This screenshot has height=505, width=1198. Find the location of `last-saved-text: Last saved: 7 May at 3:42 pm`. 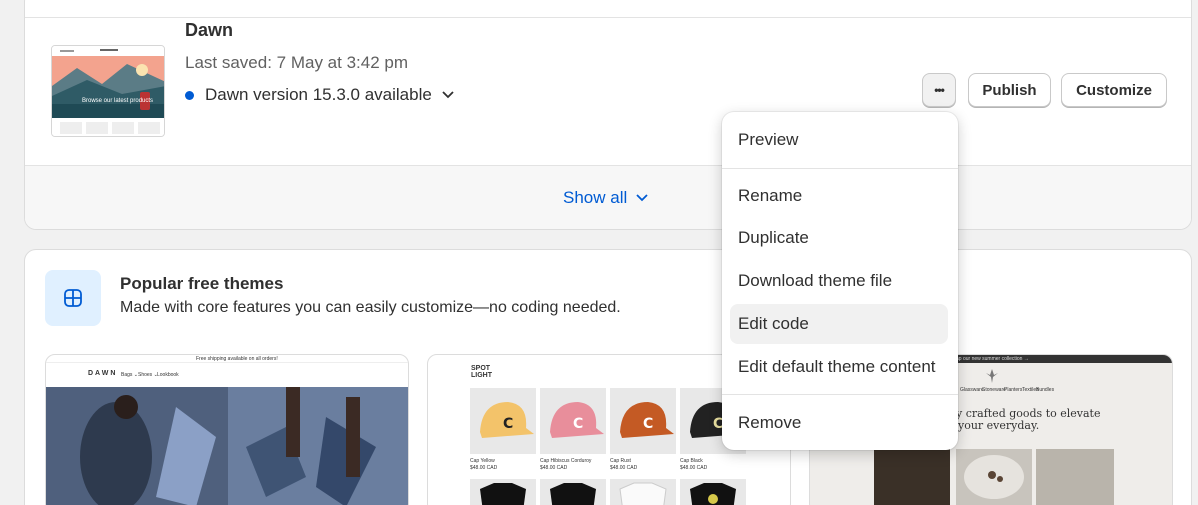

last-saved-text: Last saved: 7 May at 3:42 pm is located at coordinates (297, 62).